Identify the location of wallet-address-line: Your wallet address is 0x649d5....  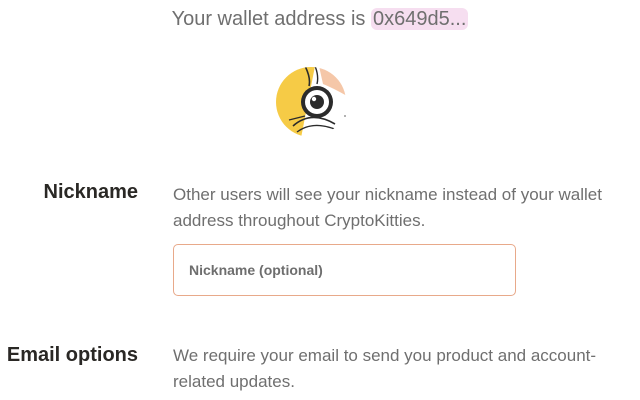
(320, 19).